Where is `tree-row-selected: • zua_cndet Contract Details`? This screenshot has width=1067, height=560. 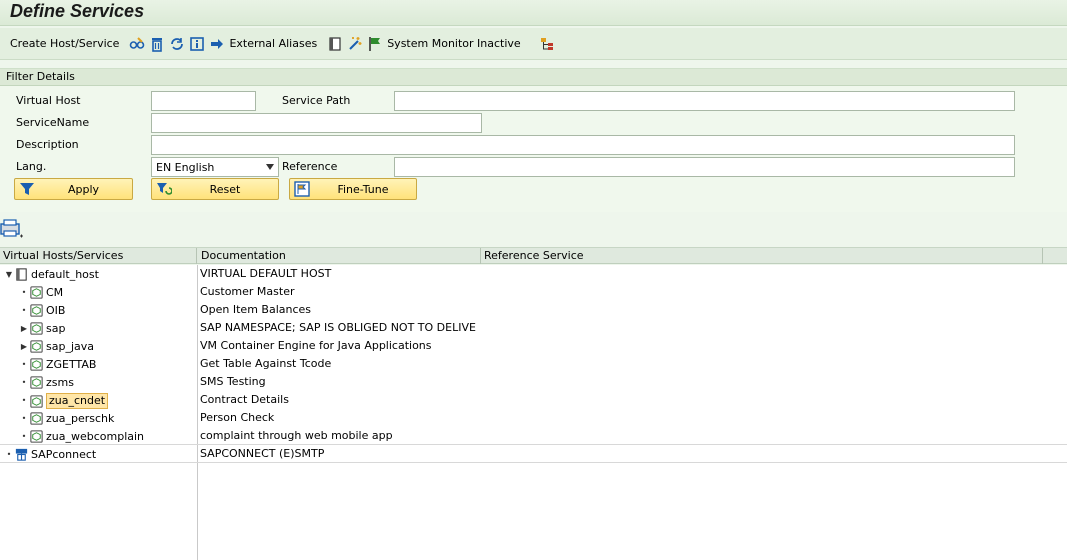
tree-row-selected: • zua_cndet Contract Details is located at coordinates (533, 400).